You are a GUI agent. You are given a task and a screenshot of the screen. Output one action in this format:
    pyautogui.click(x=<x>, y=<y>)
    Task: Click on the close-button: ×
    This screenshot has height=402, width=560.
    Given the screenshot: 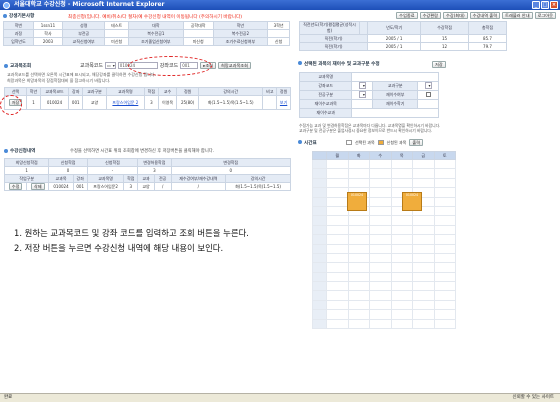 What is the action you would take?
    pyautogui.click(x=554, y=5)
    